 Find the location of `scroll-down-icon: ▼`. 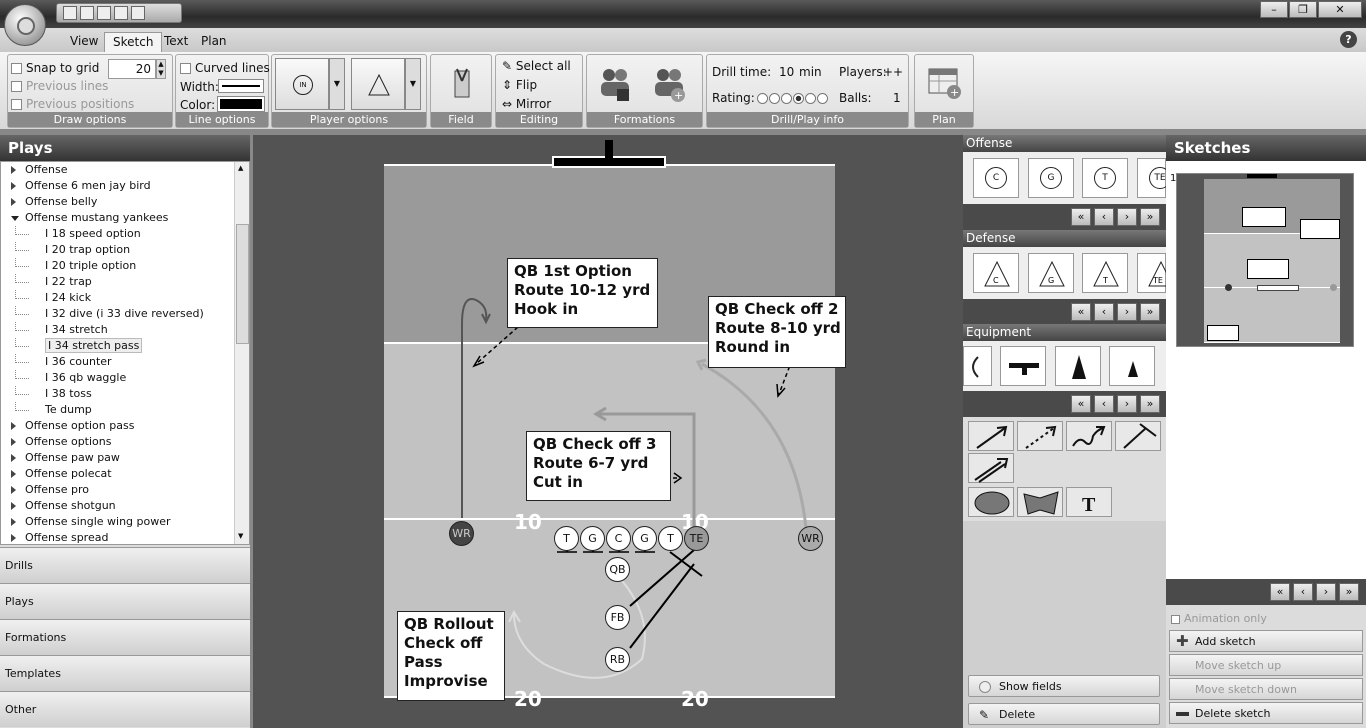

scroll-down-icon: ▼ is located at coordinates (240, 536).